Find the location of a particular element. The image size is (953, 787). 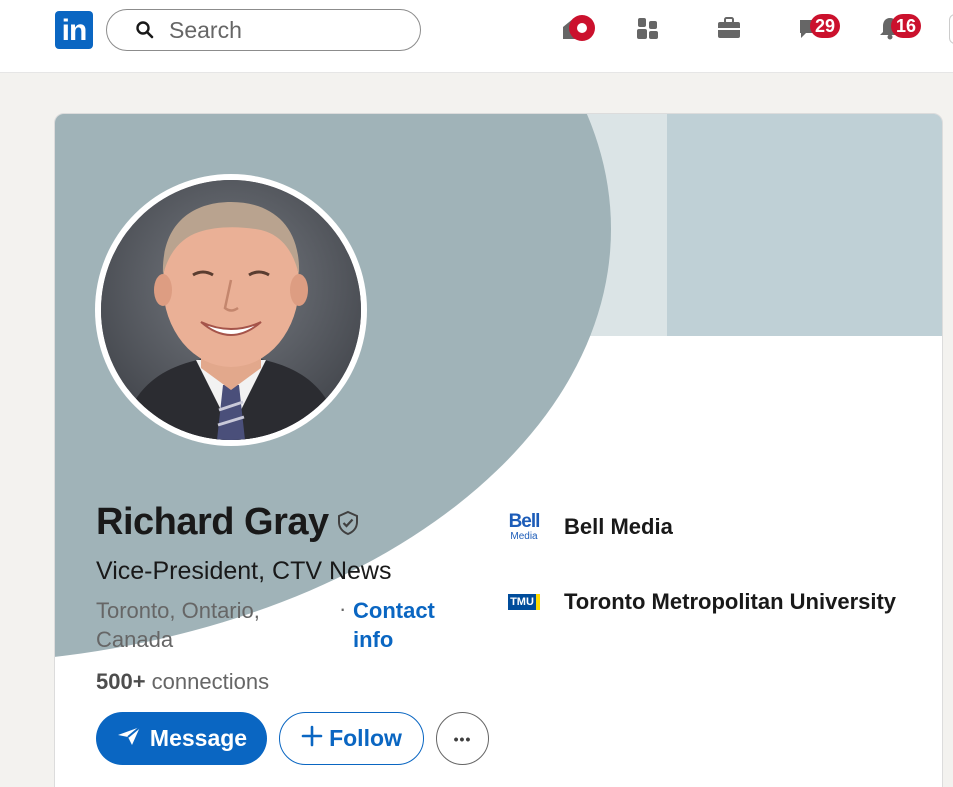

nav-notifications: 16 is located at coordinates (894, 30).